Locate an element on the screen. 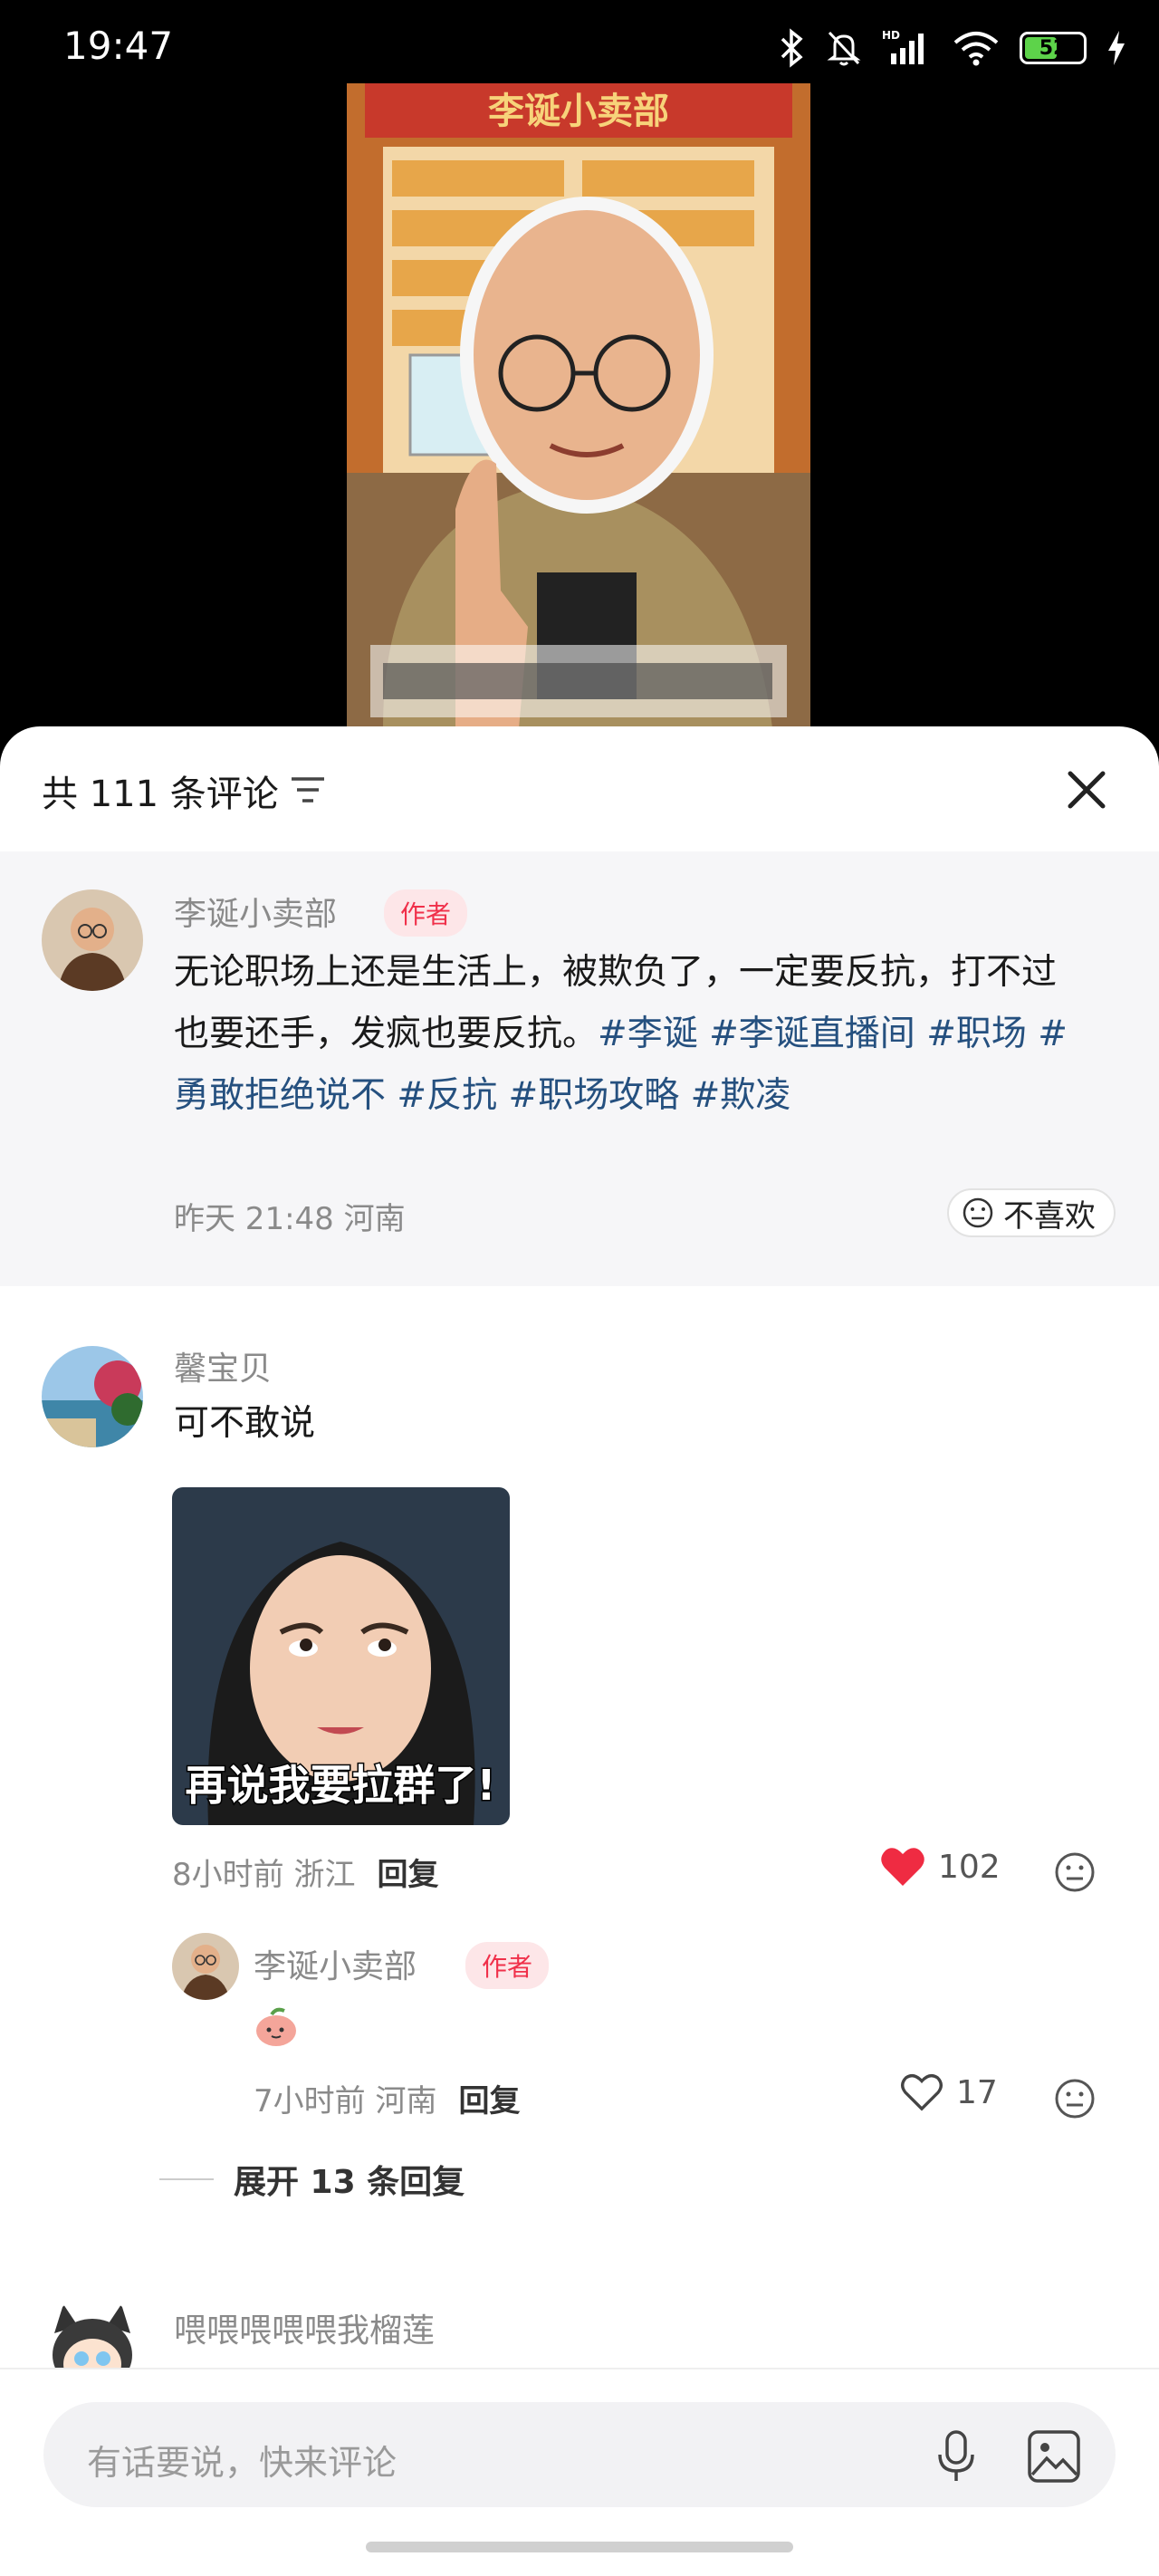 The height and width of the screenshot is (2576, 1159). hashtag: #职场 is located at coordinates (976, 1034).